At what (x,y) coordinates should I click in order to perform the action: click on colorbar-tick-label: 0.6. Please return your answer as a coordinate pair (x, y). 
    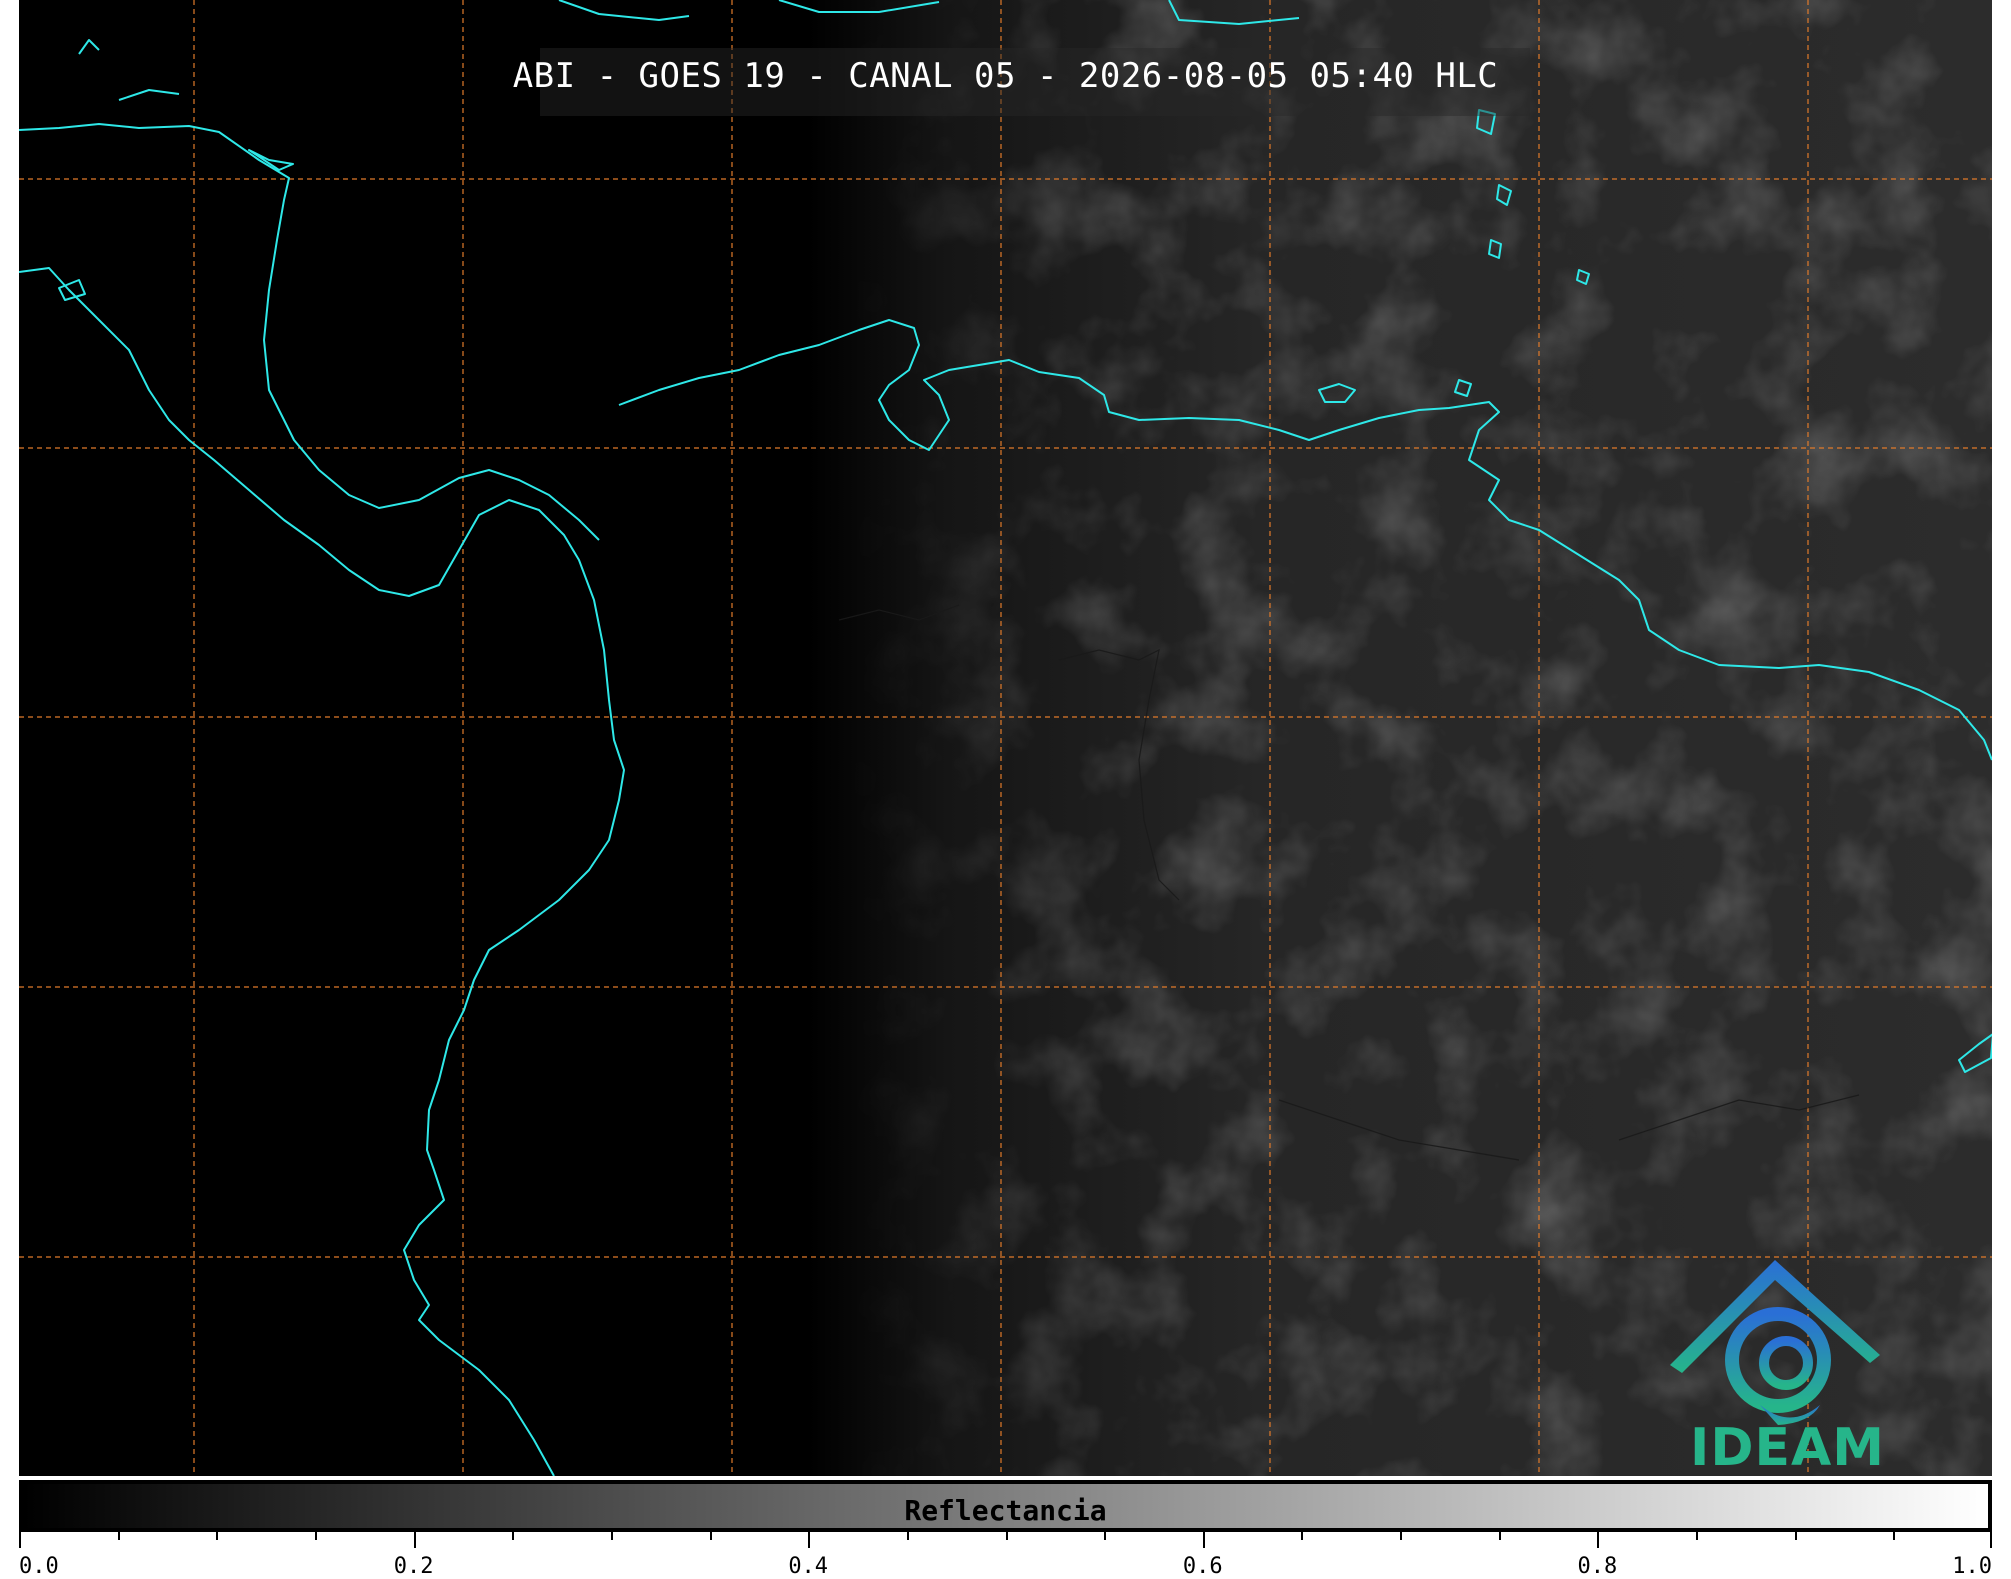
    Looking at the image, I should click on (1202, 1566).